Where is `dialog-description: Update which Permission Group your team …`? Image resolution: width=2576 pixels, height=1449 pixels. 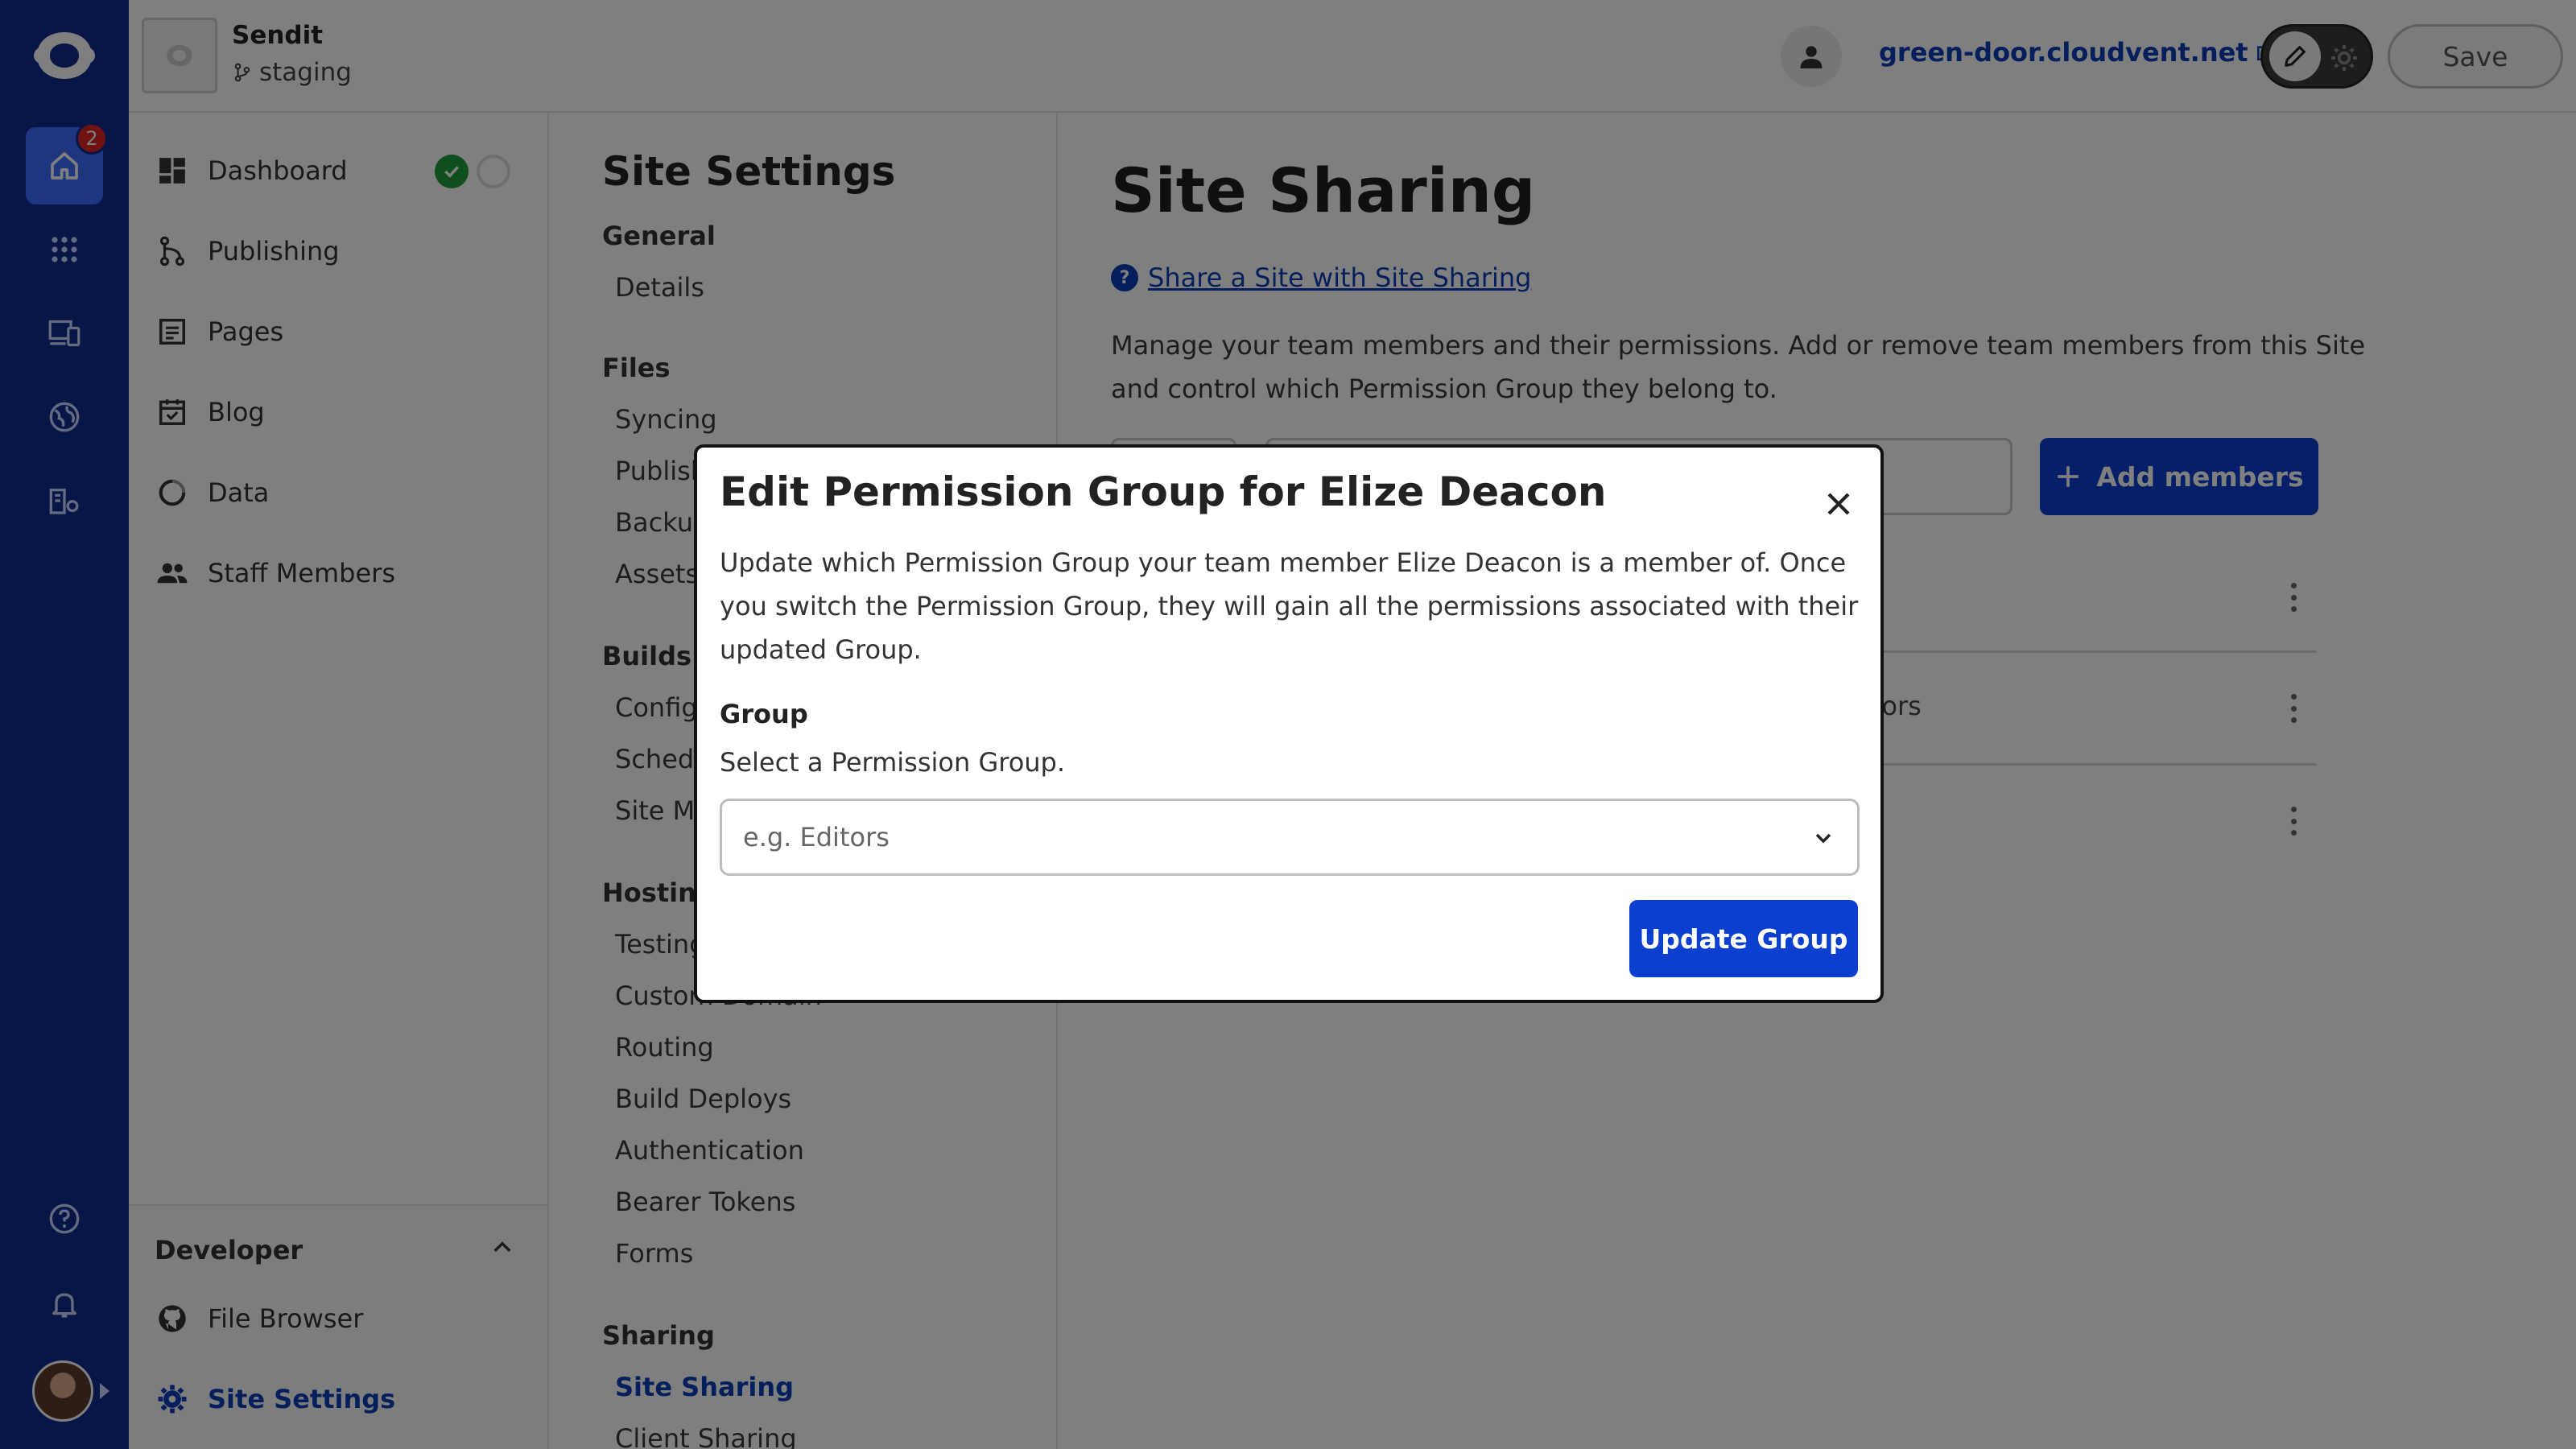
dialog-description: Update which Permission Group your team … is located at coordinates (1289, 606).